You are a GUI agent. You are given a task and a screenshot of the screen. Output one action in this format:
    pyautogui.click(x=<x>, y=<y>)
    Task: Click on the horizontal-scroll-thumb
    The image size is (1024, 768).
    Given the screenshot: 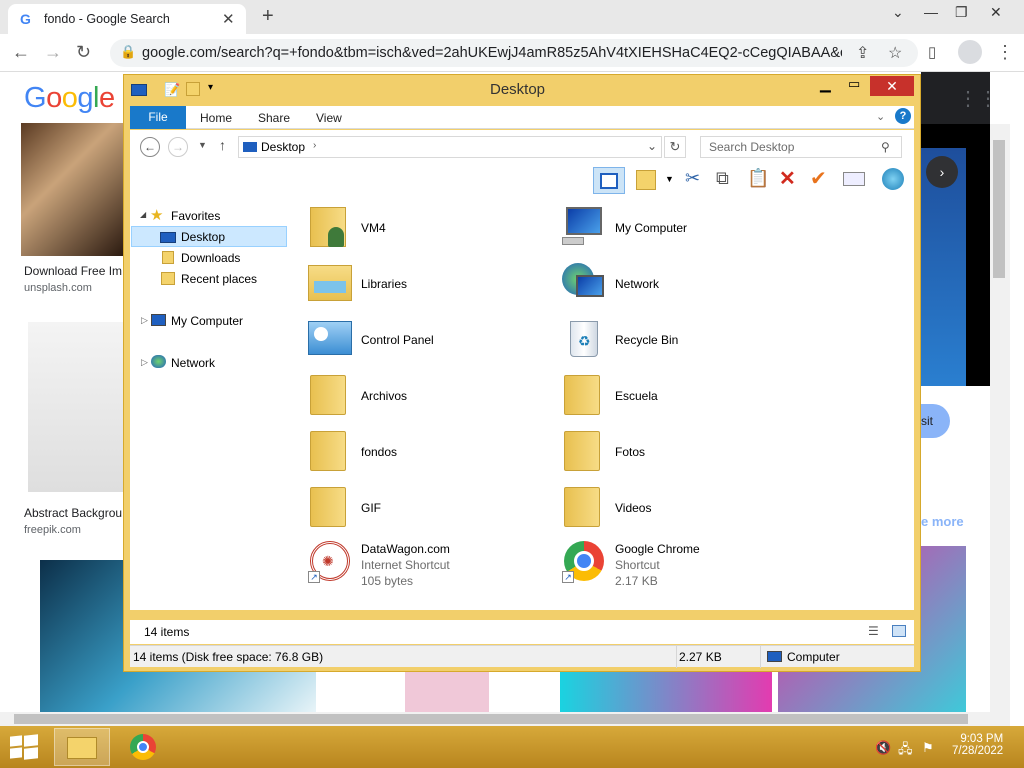 What is the action you would take?
    pyautogui.click(x=491, y=719)
    